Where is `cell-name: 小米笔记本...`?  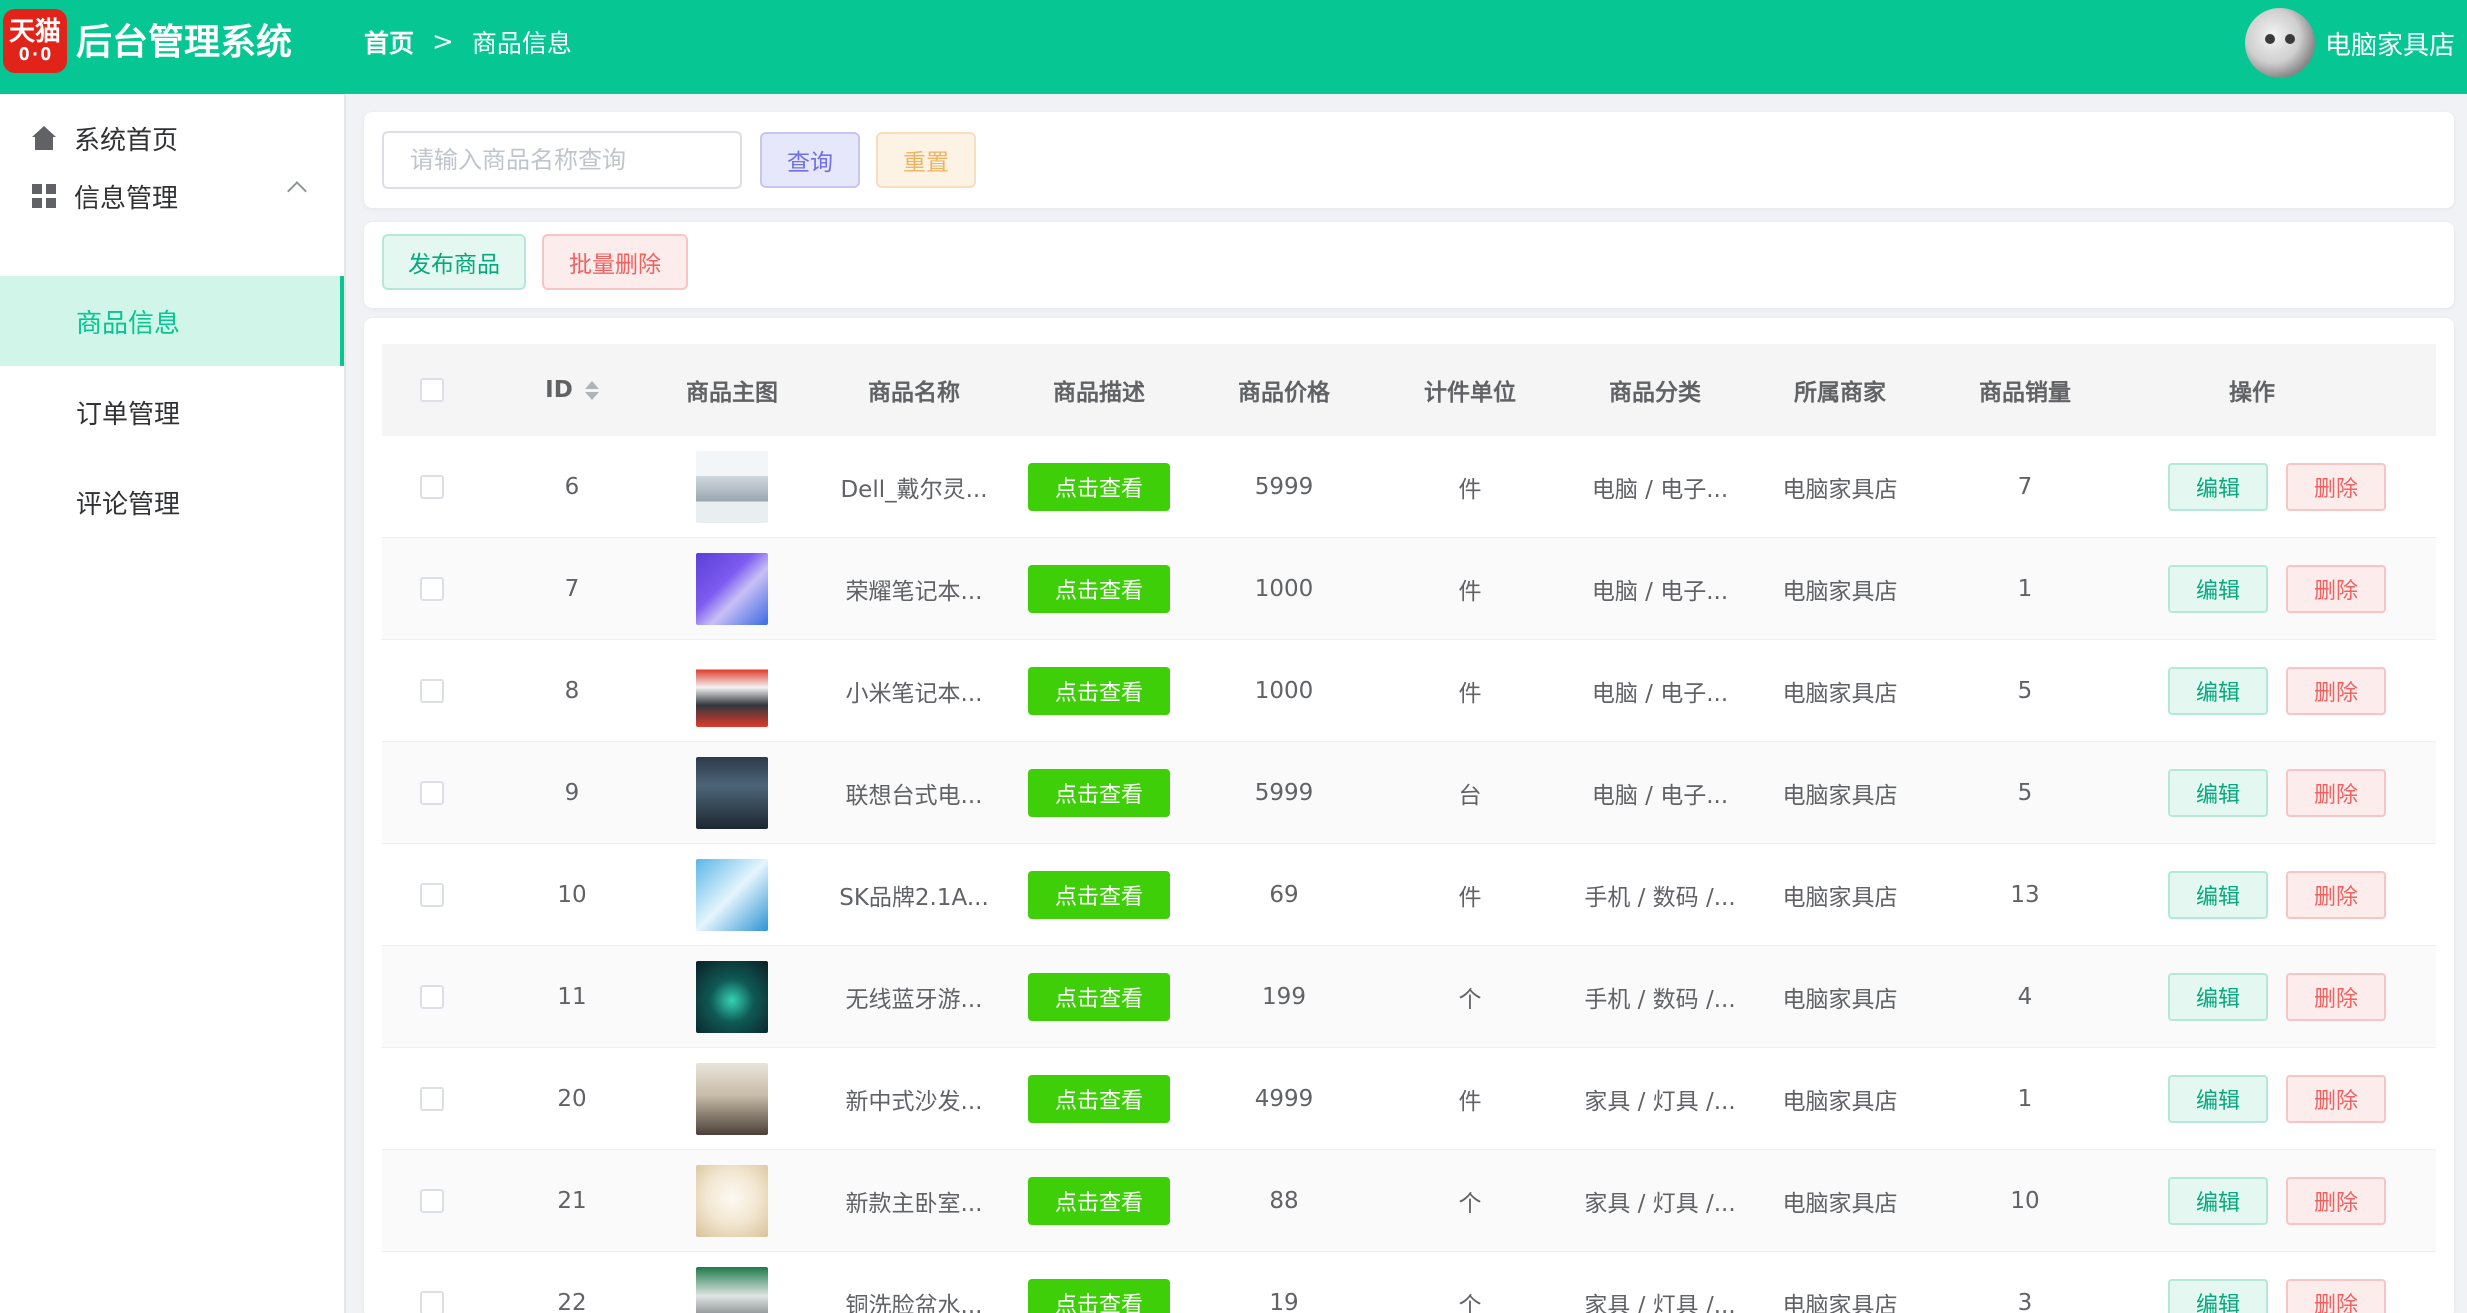 cell-name: 小米笔记本... is located at coordinates (914, 694).